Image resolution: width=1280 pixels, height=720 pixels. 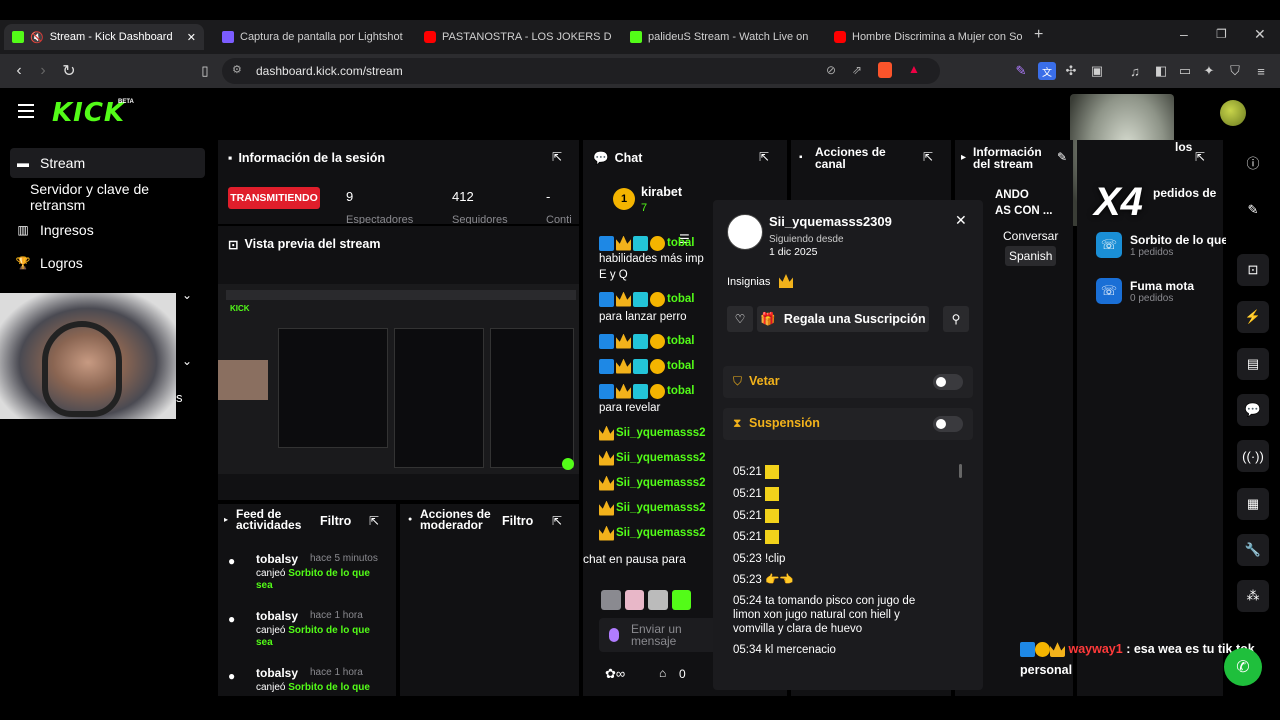 I want to click on maximize-icon: ❐, so click(x=1221, y=34).